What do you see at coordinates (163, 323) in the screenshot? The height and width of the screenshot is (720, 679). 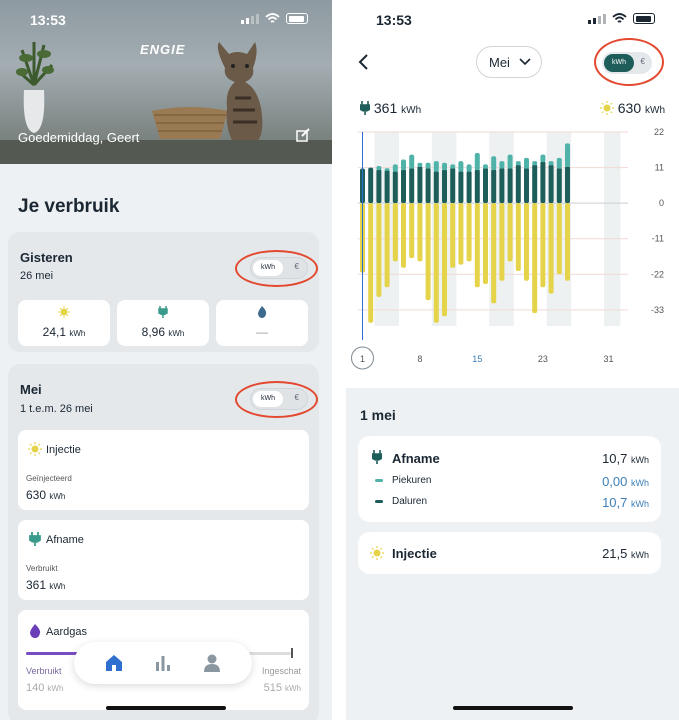 I see `tile-afname: 8,96 kWh` at bounding box center [163, 323].